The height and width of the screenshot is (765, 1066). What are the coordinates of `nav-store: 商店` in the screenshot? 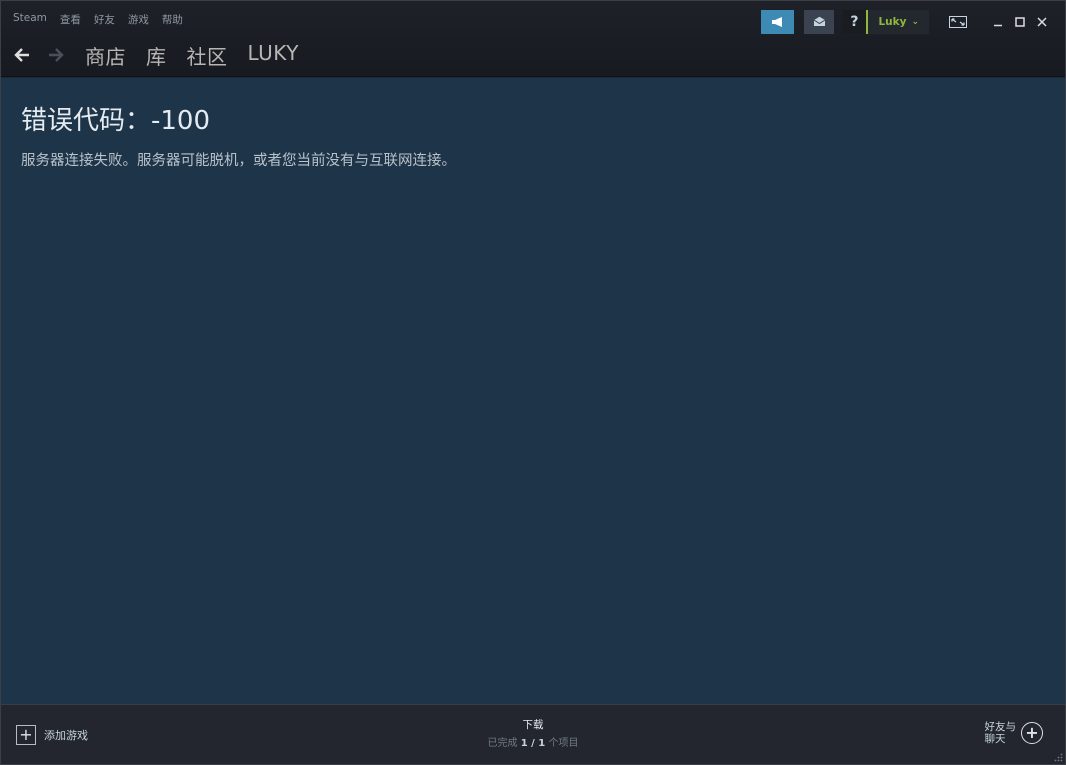 It's located at (105, 55).